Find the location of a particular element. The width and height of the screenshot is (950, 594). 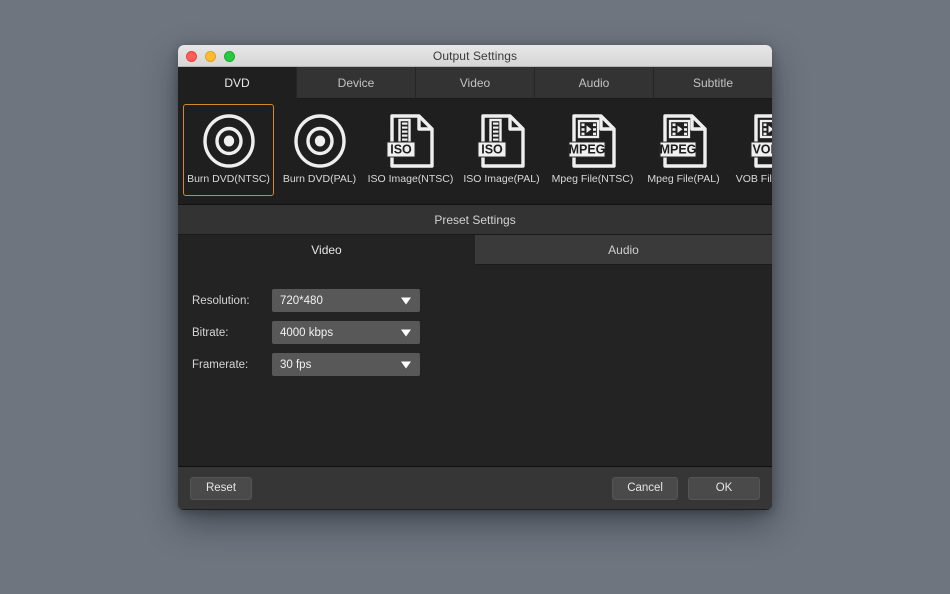

main-tab-bar: DVD Device Video Audio Subtitle is located at coordinates (475, 83).